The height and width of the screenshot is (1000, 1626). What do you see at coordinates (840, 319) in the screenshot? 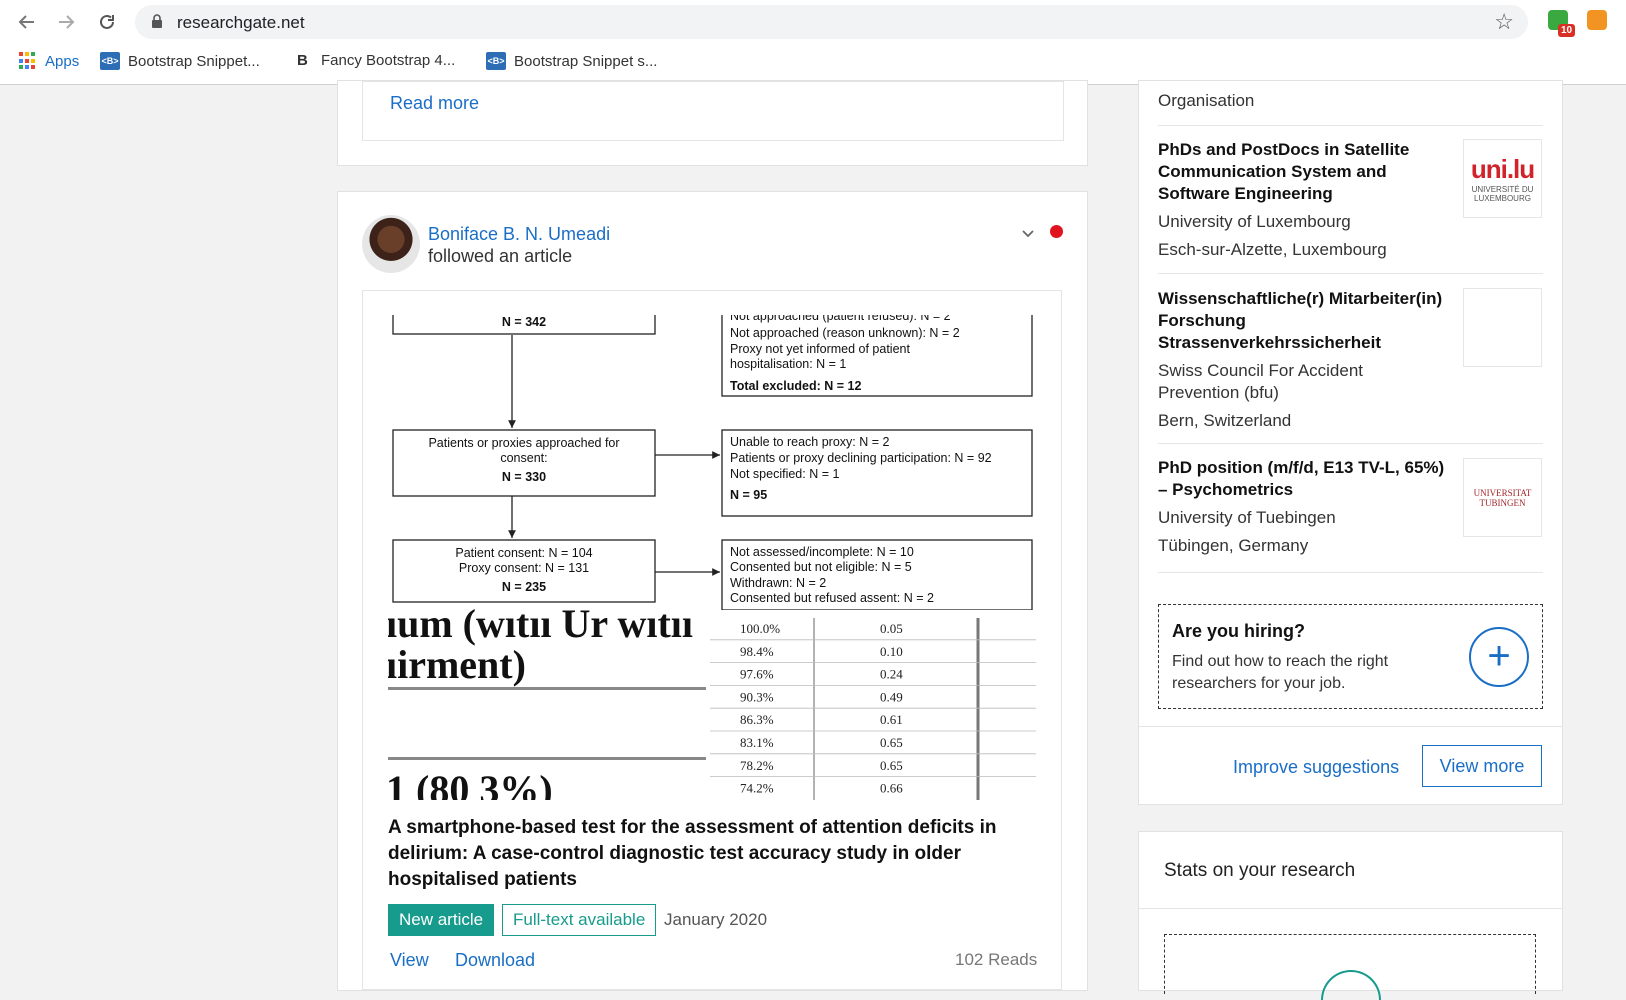
I see `flow-ex1-line0: Not approached (patient refused): N = 2` at bounding box center [840, 319].